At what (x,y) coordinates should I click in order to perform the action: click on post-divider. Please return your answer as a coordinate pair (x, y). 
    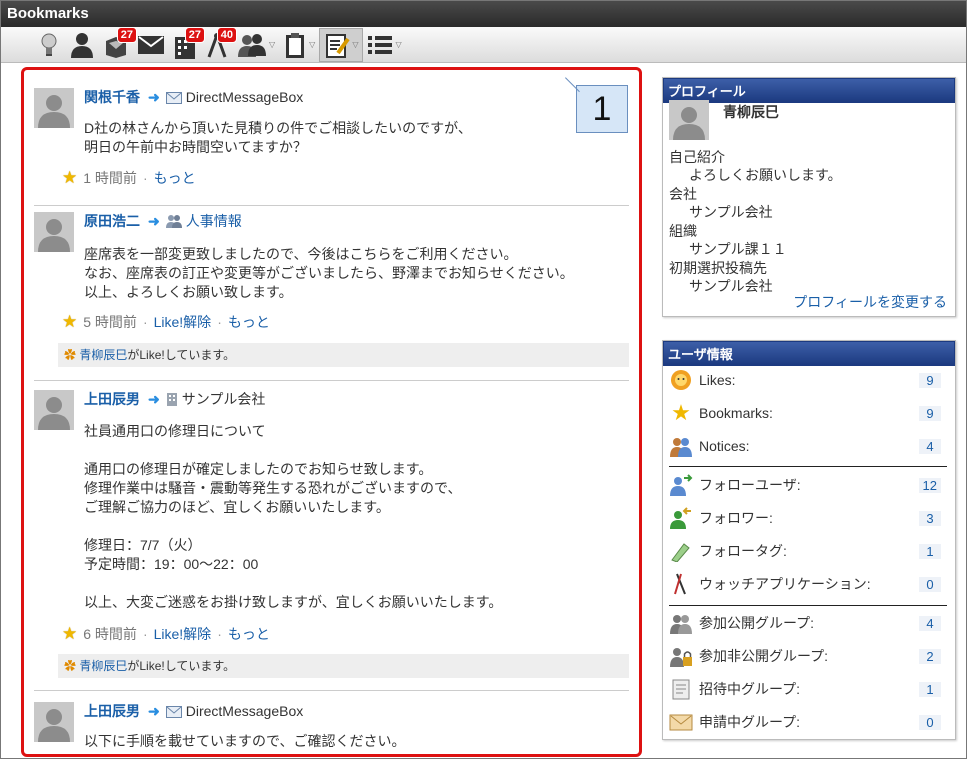
    Looking at the image, I should click on (331, 380).